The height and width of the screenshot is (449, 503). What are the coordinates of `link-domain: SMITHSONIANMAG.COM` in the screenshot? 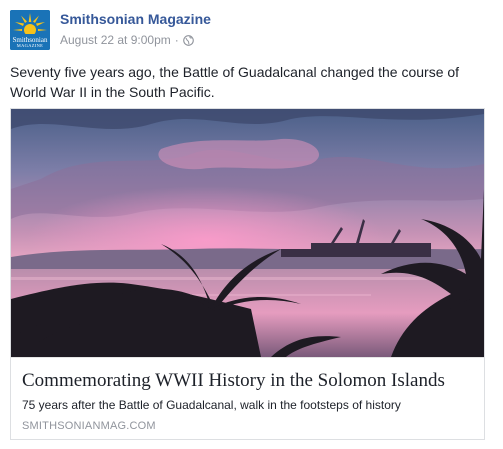 It's located at (89, 426).